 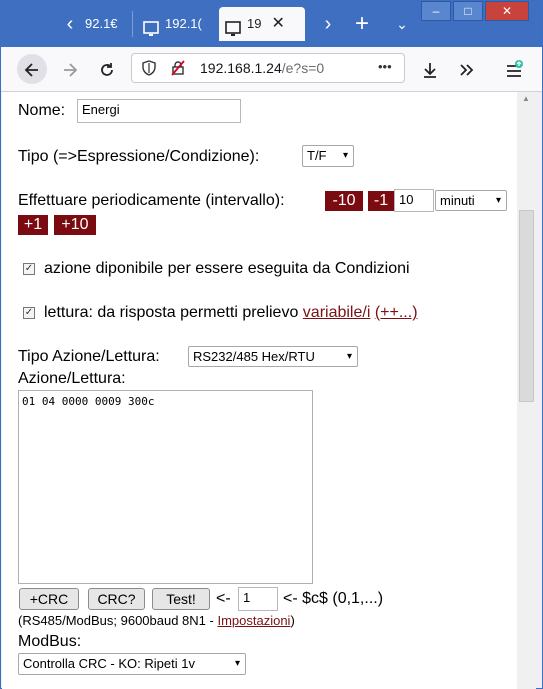 I want to click on url-path: /e?s=0, so click(x=303, y=68).